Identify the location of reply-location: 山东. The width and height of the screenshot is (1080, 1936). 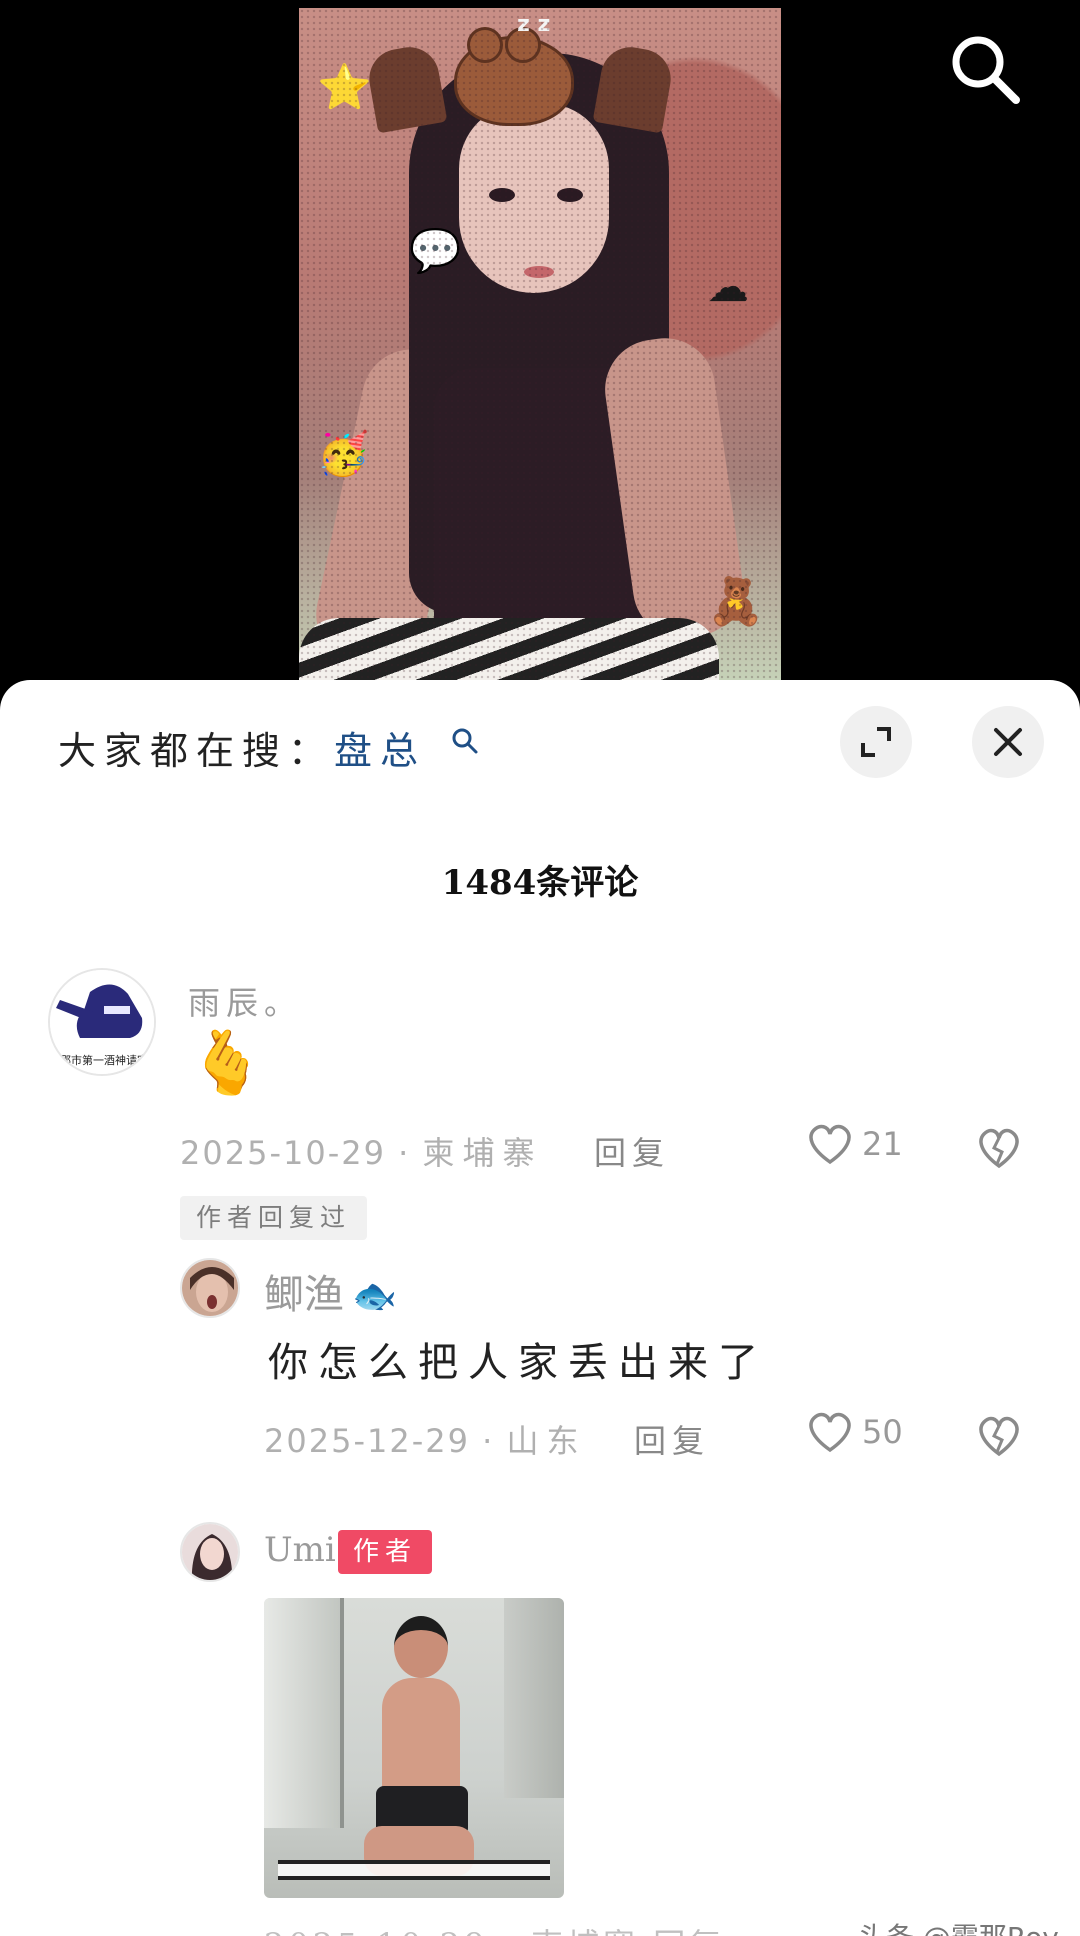
(546, 1441).